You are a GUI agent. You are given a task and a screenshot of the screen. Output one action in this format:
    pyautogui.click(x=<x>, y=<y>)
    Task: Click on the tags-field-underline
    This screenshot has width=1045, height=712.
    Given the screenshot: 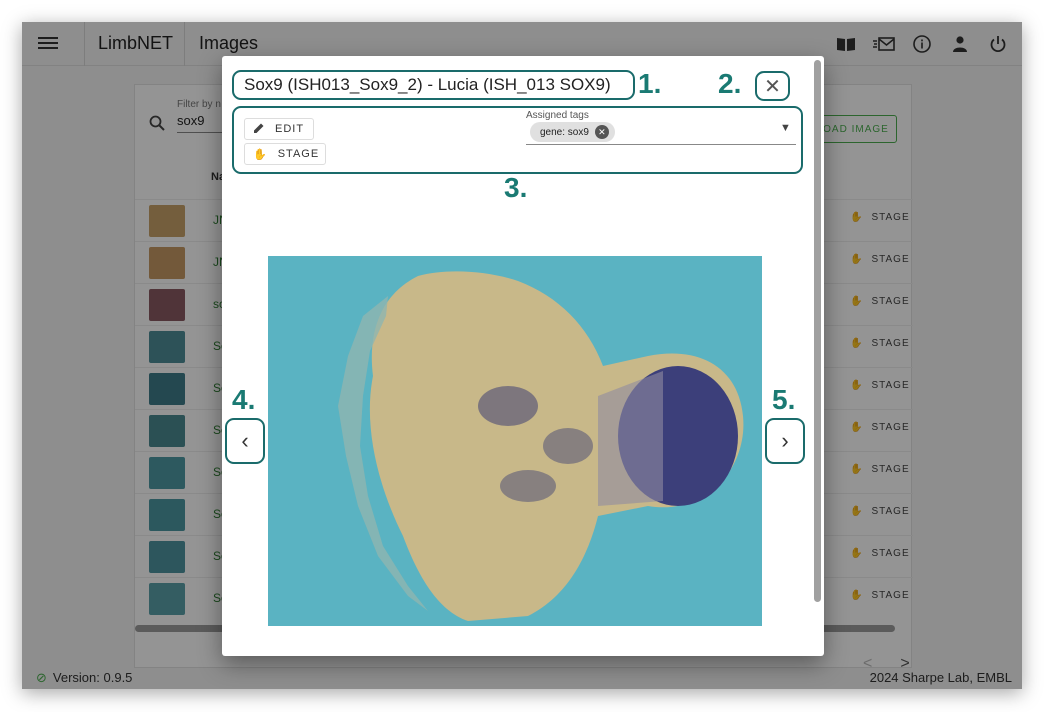 What is the action you would take?
    pyautogui.click(x=661, y=144)
    